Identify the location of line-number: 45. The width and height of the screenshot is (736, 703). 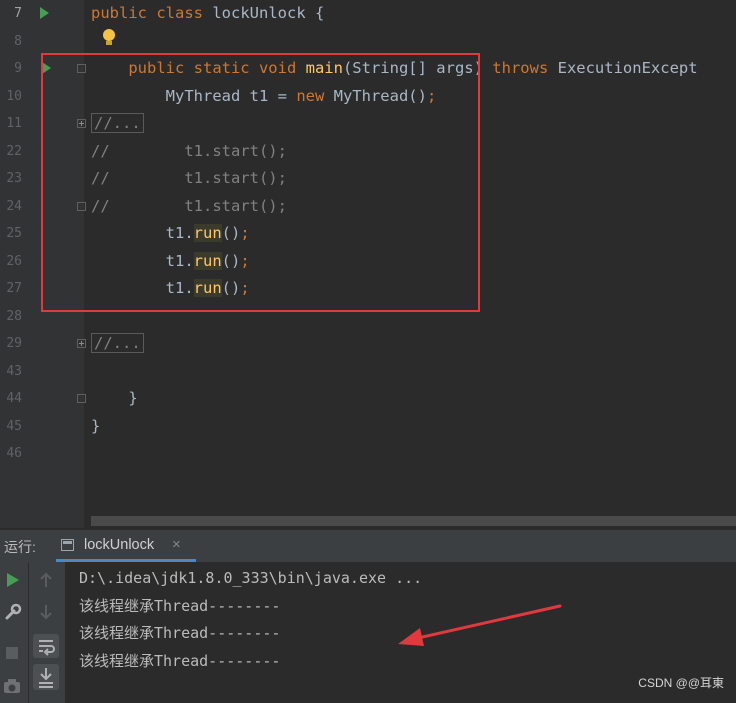
(14, 426).